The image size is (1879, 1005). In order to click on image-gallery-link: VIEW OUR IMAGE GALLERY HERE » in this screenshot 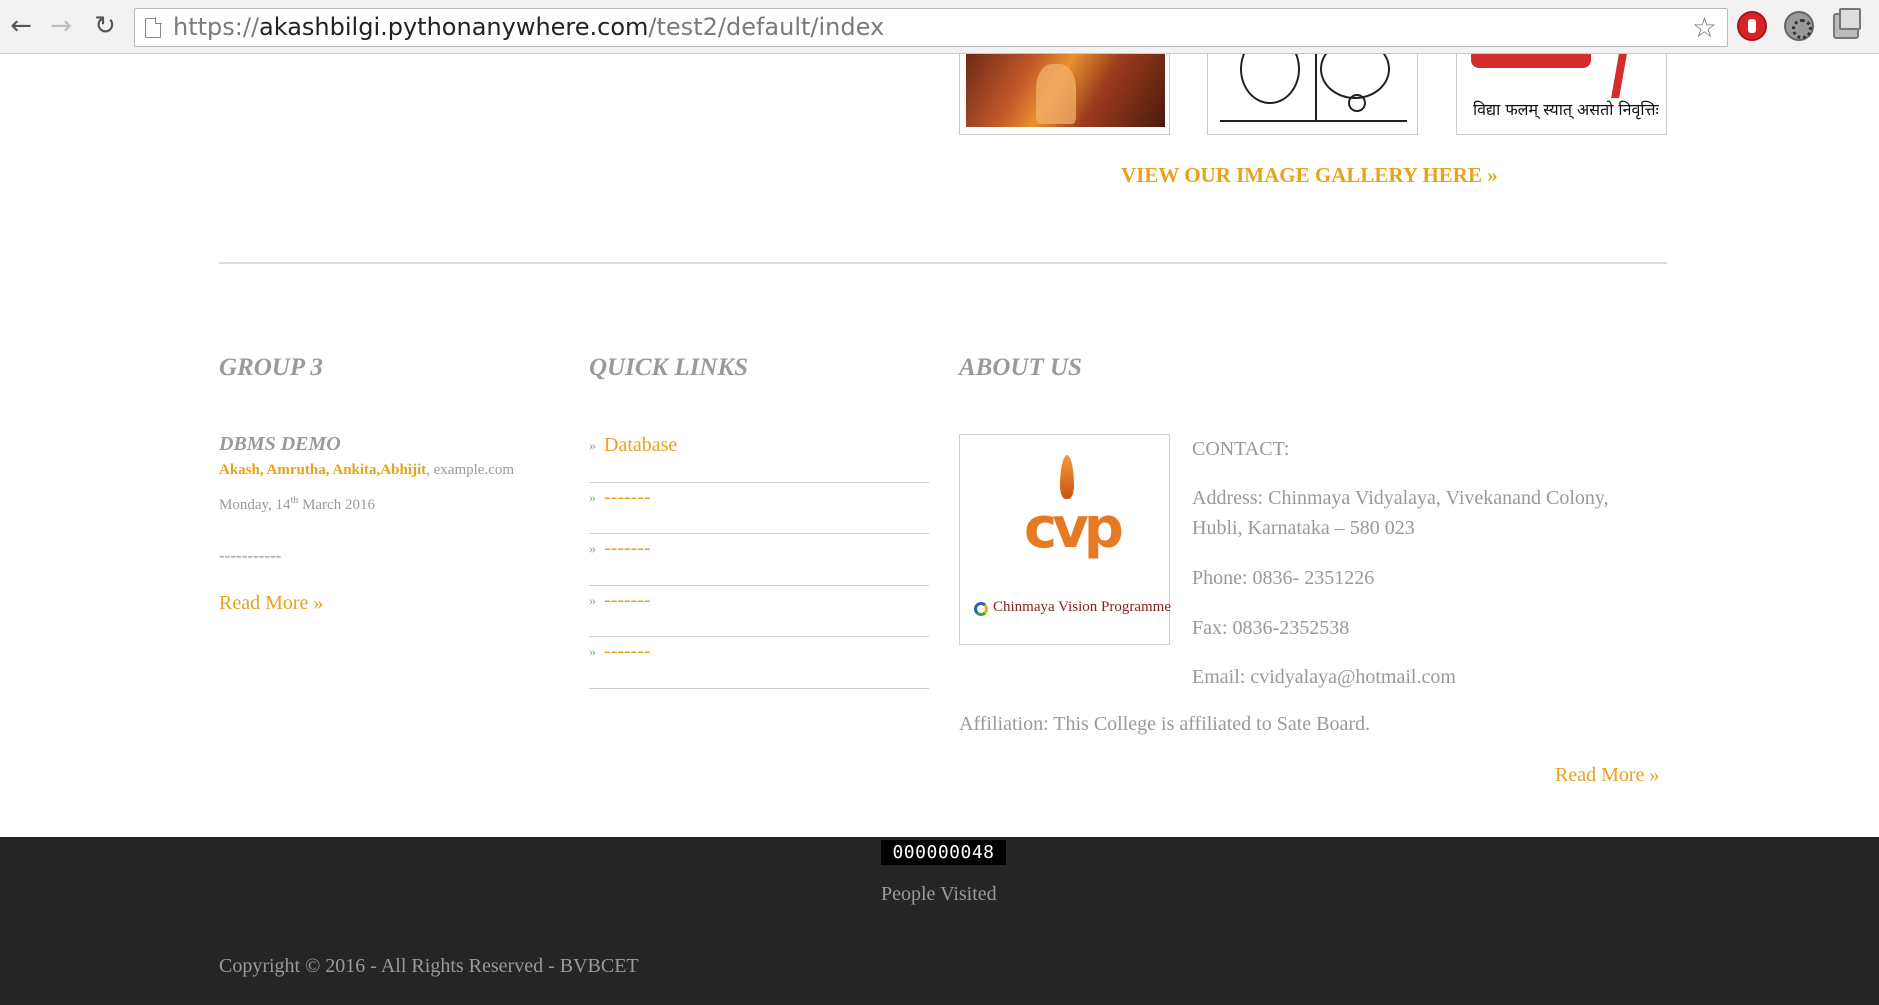, I will do `click(1309, 175)`.